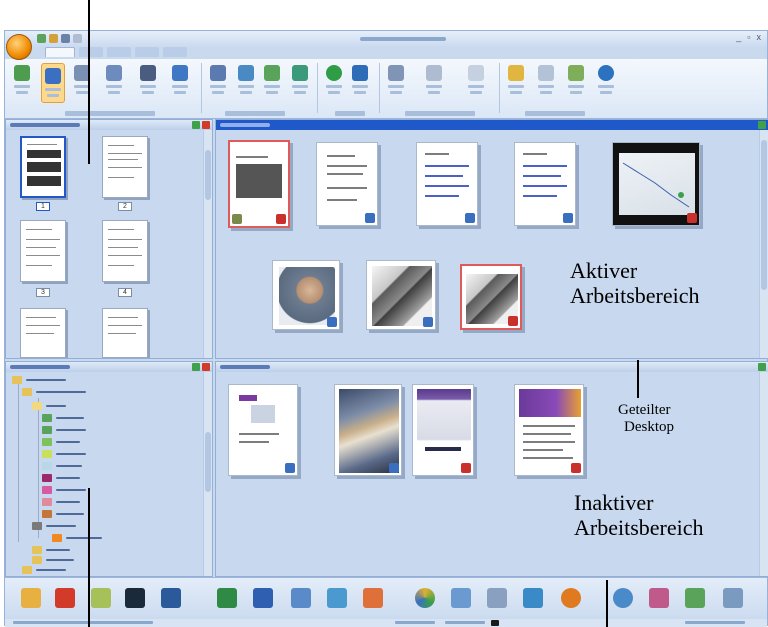 The width and height of the screenshot is (768, 627). I want to click on desktop-item-photo-workers, so click(368, 430).